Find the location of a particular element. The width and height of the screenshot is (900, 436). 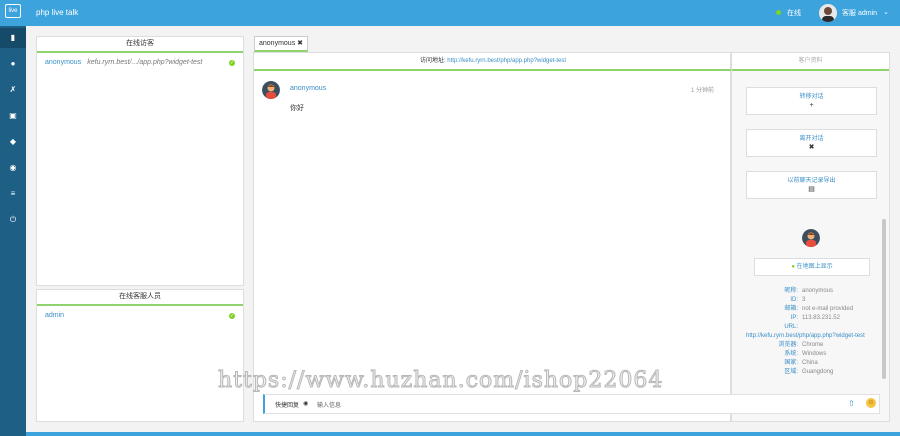

tag-icon: ◆ is located at coordinates (13, 142).